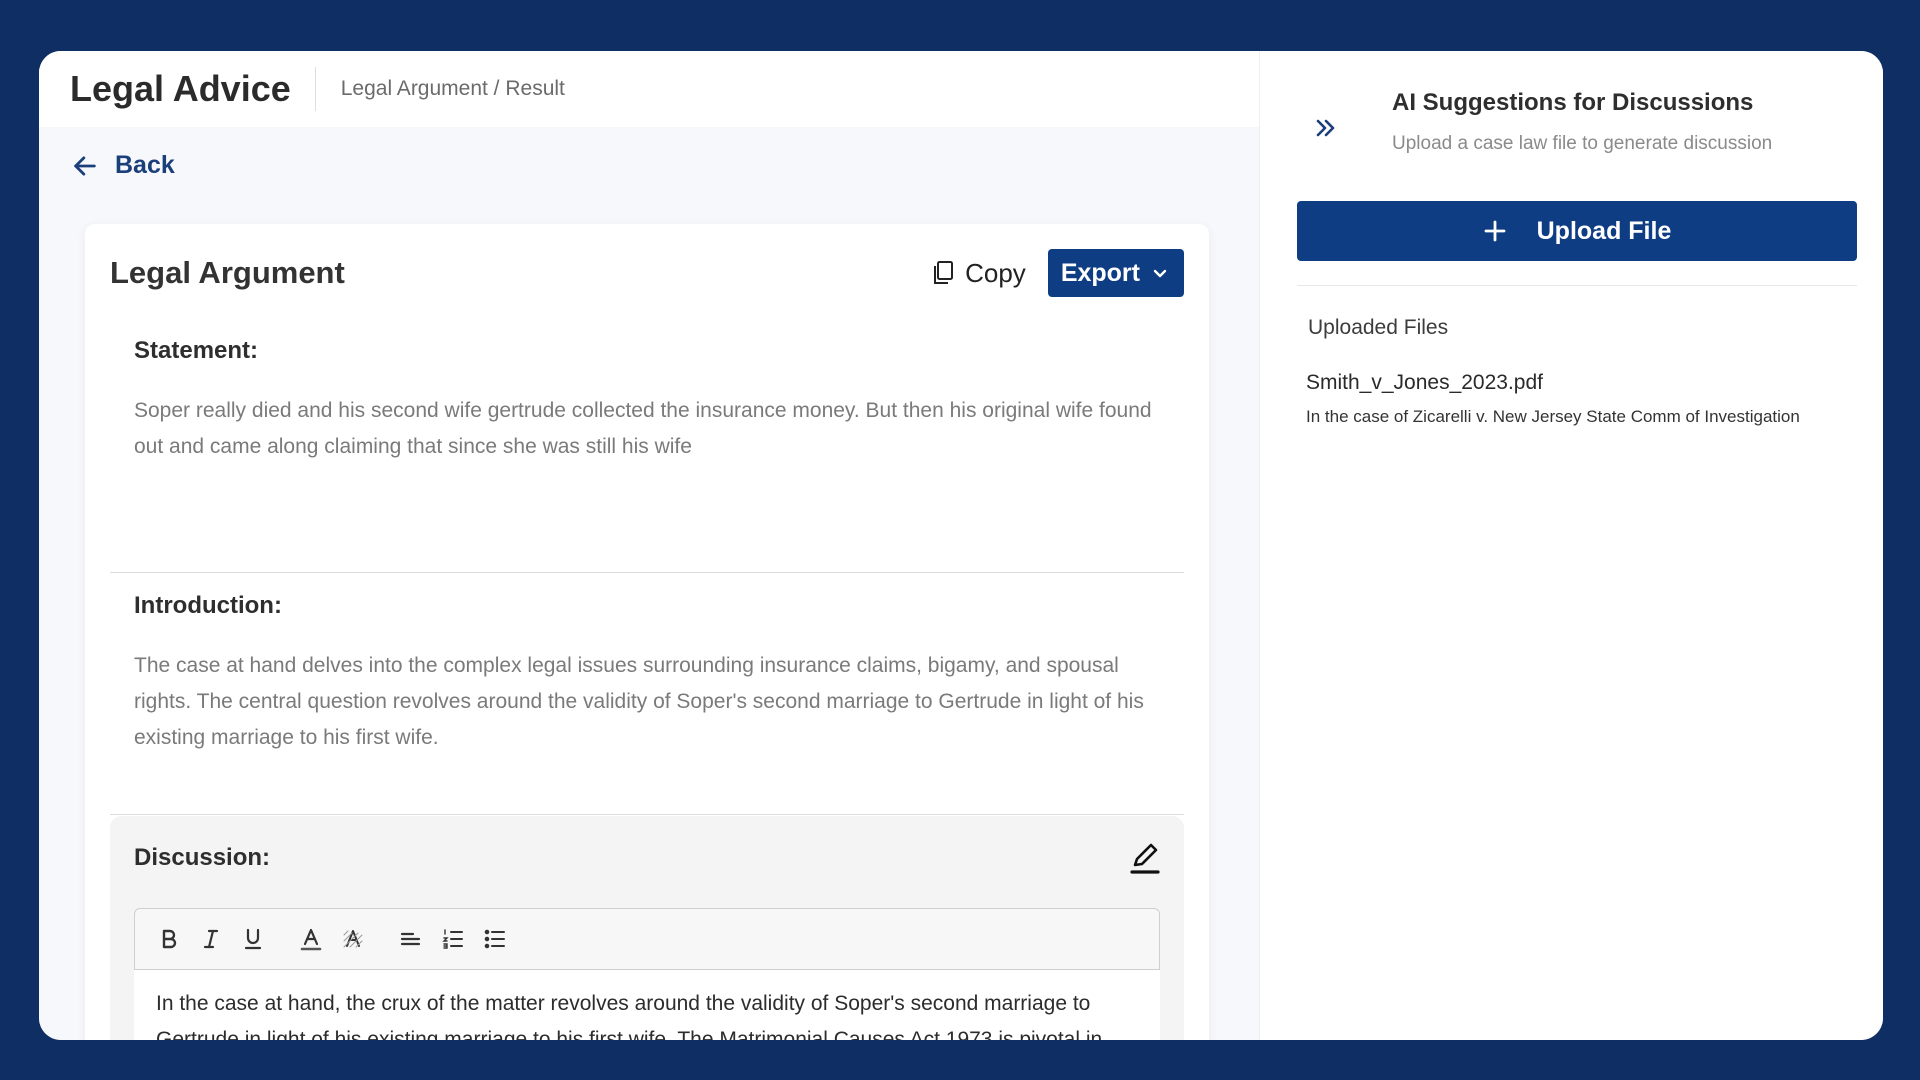 This screenshot has height=1080, width=1920. What do you see at coordinates (1604, 230) in the screenshot?
I see `upload-file-label: Upload File` at bounding box center [1604, 230].